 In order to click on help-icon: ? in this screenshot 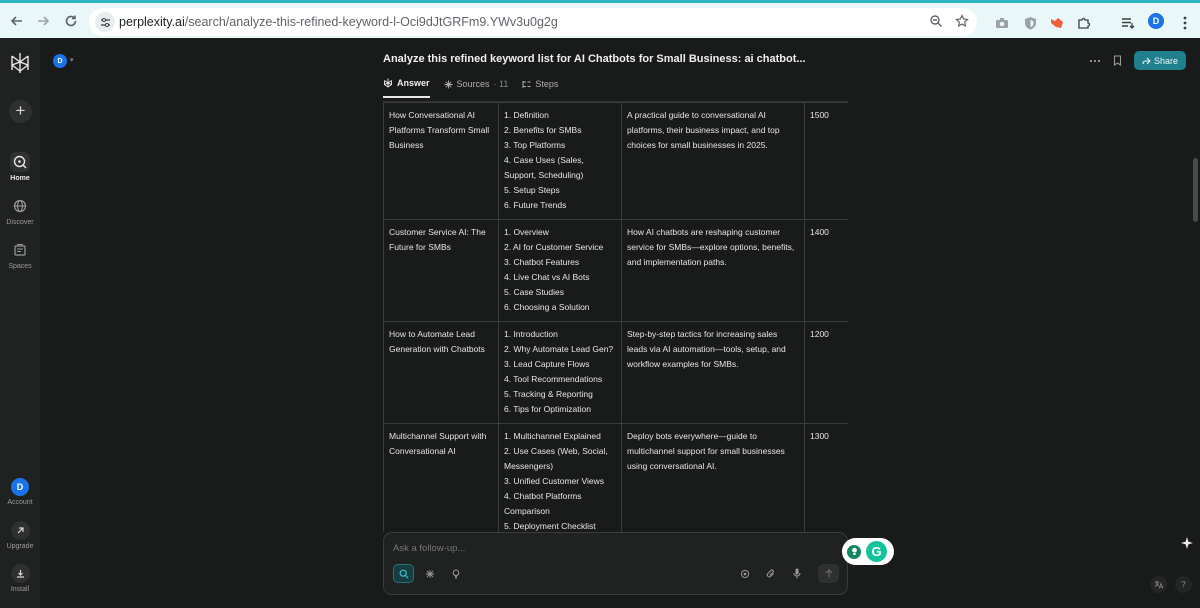, I will do `click(1183, 584)`.